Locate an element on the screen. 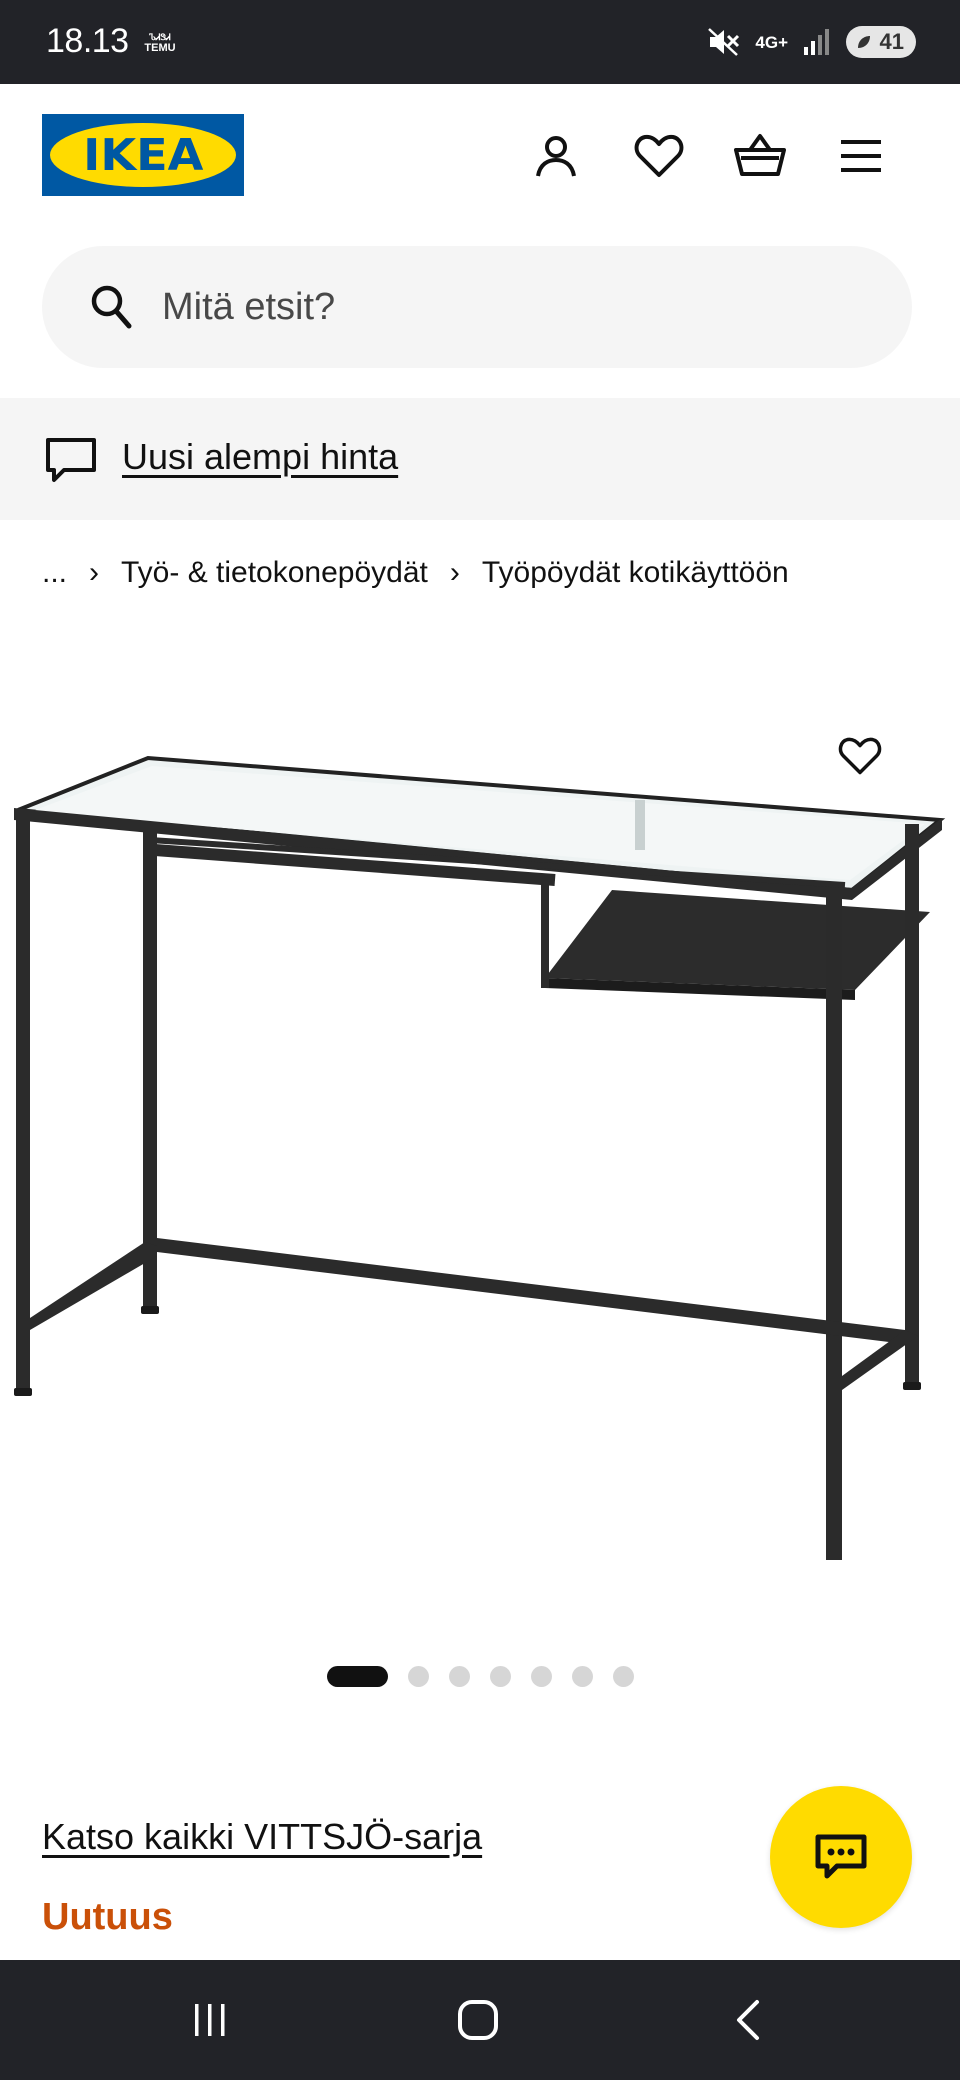  network-type: 4G+ is located at coordinates (771, 42).